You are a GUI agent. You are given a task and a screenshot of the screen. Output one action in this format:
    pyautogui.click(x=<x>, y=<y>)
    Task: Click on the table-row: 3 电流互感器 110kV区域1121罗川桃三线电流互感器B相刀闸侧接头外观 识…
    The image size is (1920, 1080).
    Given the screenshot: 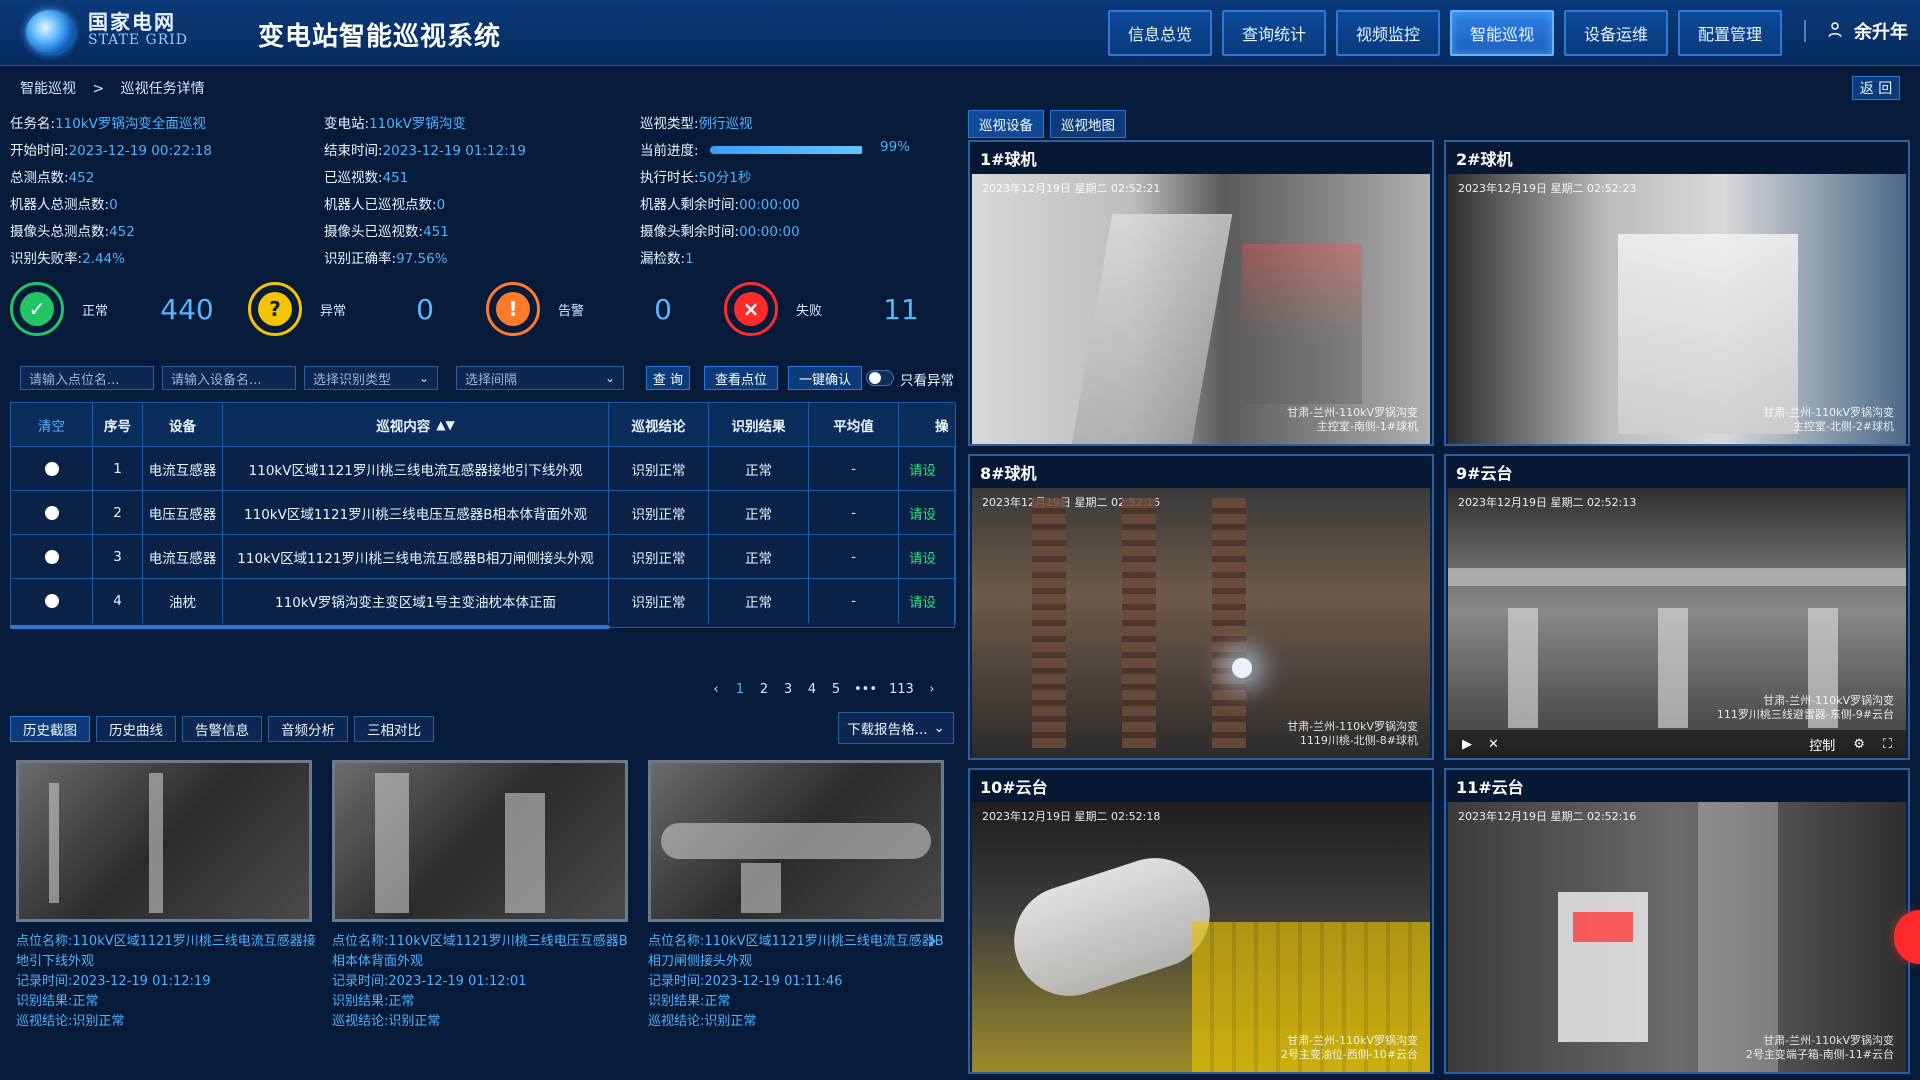 What is the action you would take?
    pyautogui.click(x=483, y=557)
    